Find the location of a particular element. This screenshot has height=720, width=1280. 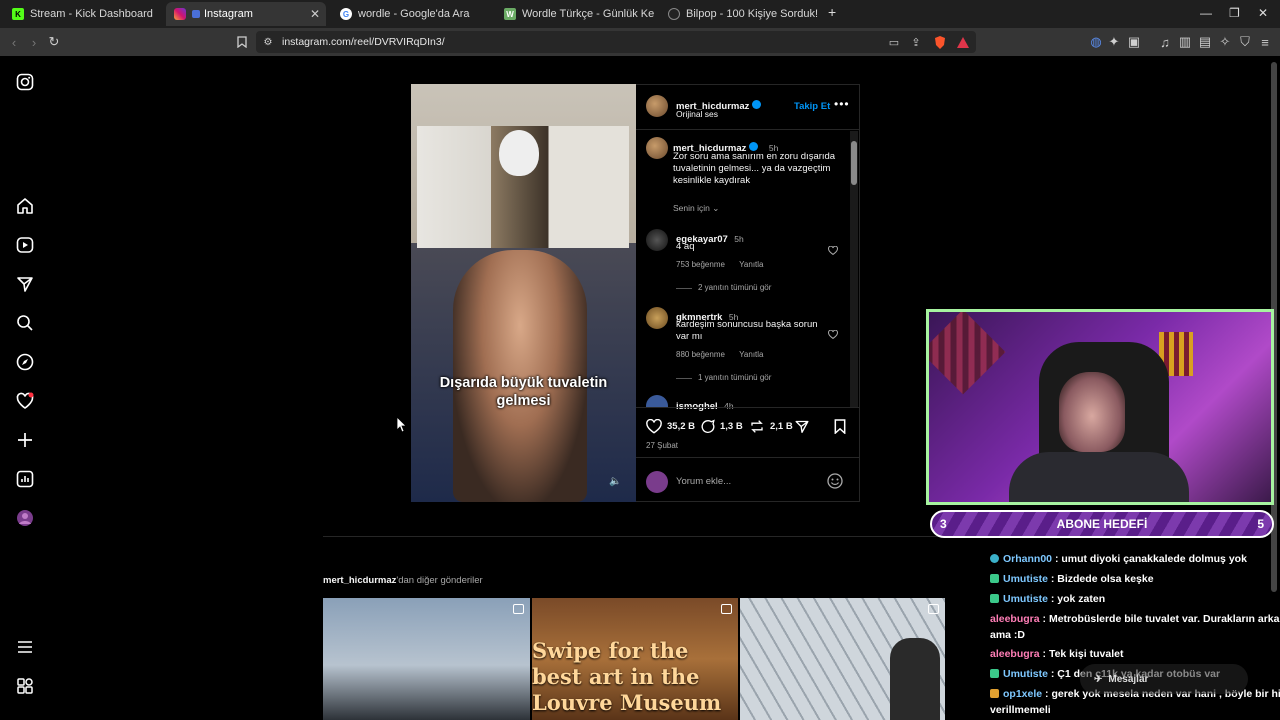

notifications-heart-icon is located at coordinates (25, 401).